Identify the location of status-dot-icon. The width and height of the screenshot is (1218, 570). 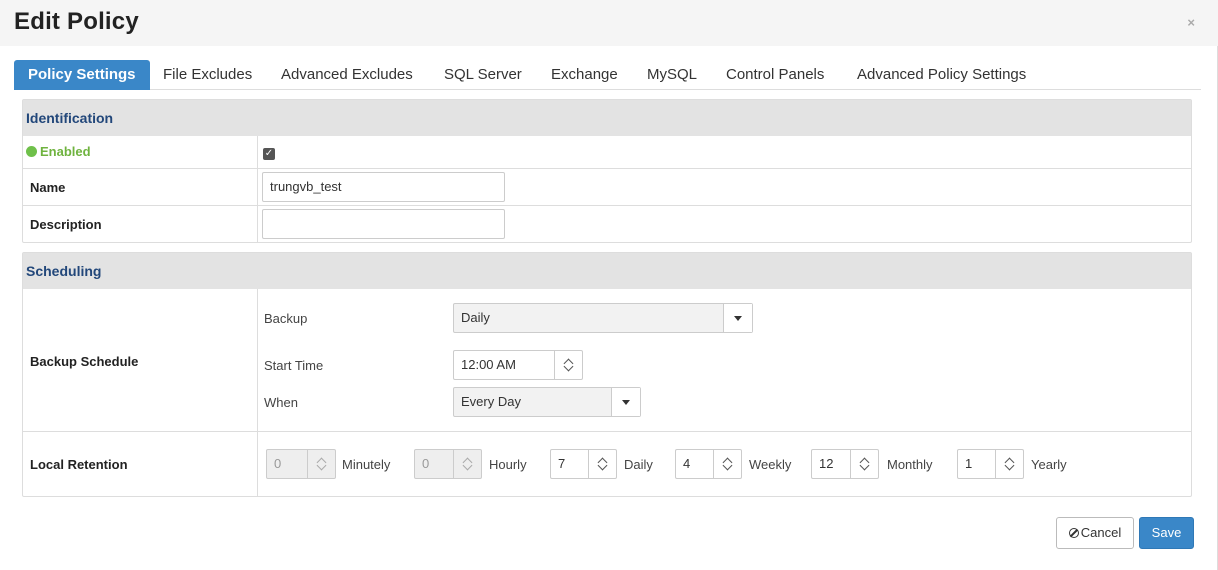
(31, 151).